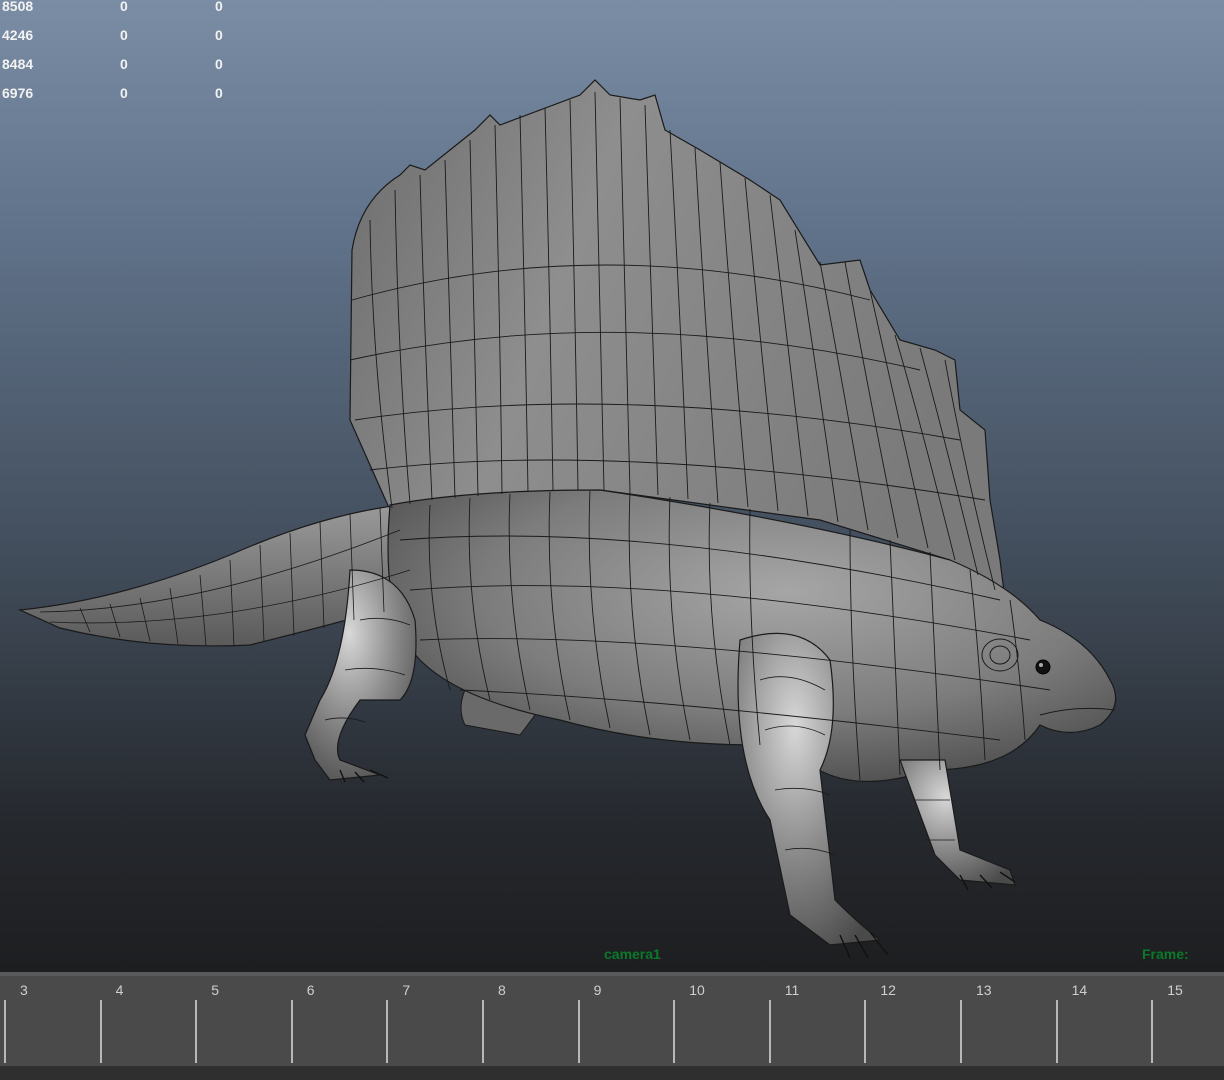 This screenshot has width=1224, height=1080. What do you see at coordinates (18, 93) in the screenshot?
I see `hud-value: 6976` at bounding box center [18, 93].